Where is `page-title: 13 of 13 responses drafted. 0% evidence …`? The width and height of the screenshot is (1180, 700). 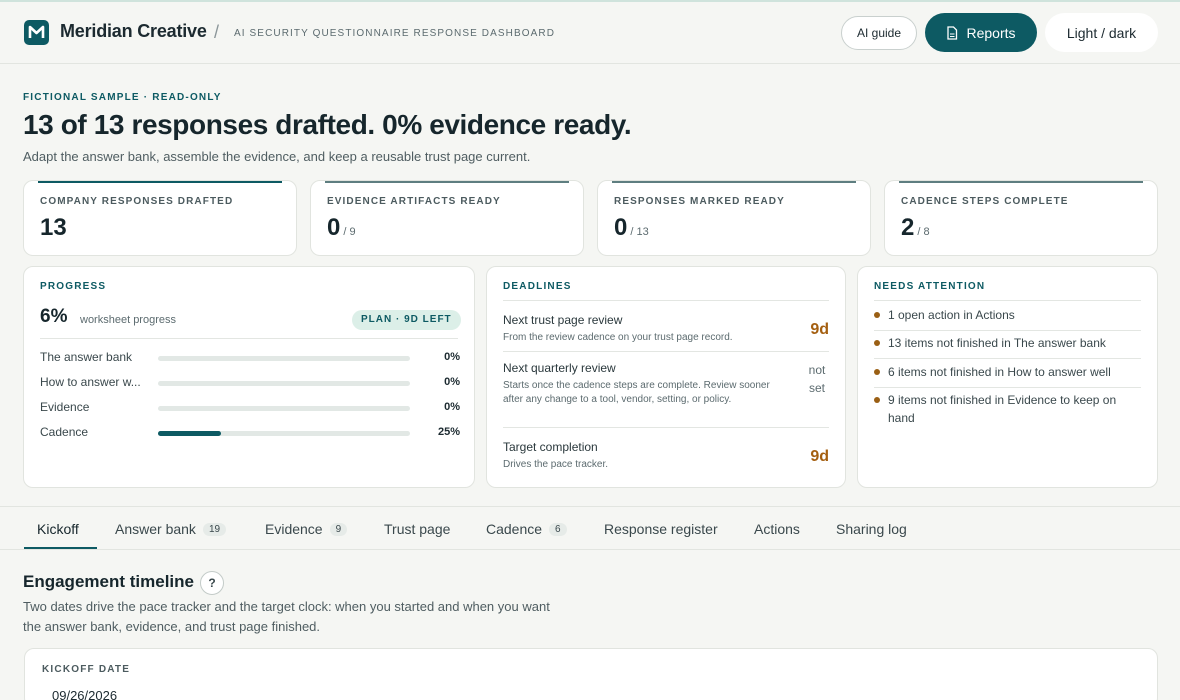
page-title: 13 of 13 responses drafted. 0% evidence … is located at coordinates (327, 124).